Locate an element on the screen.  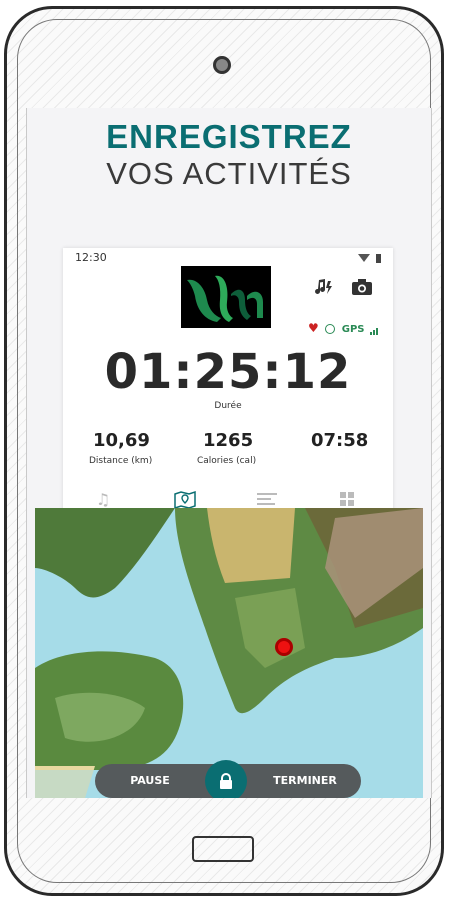
status-bar: 12:30 is located at coordinates (228, 259).